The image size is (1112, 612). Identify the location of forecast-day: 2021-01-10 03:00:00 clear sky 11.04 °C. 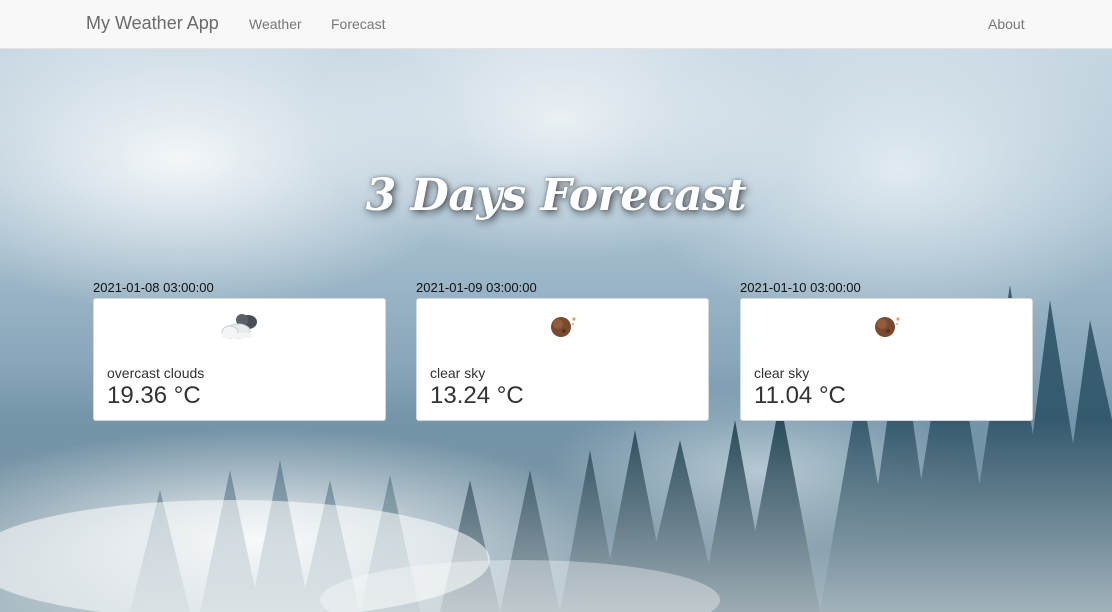
(887, 350).